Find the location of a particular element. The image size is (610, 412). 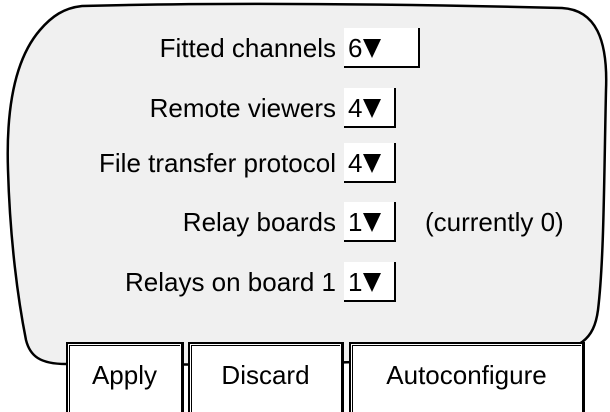

fitted-channels-dropdown: 6 is located at coordinates (382, 48).